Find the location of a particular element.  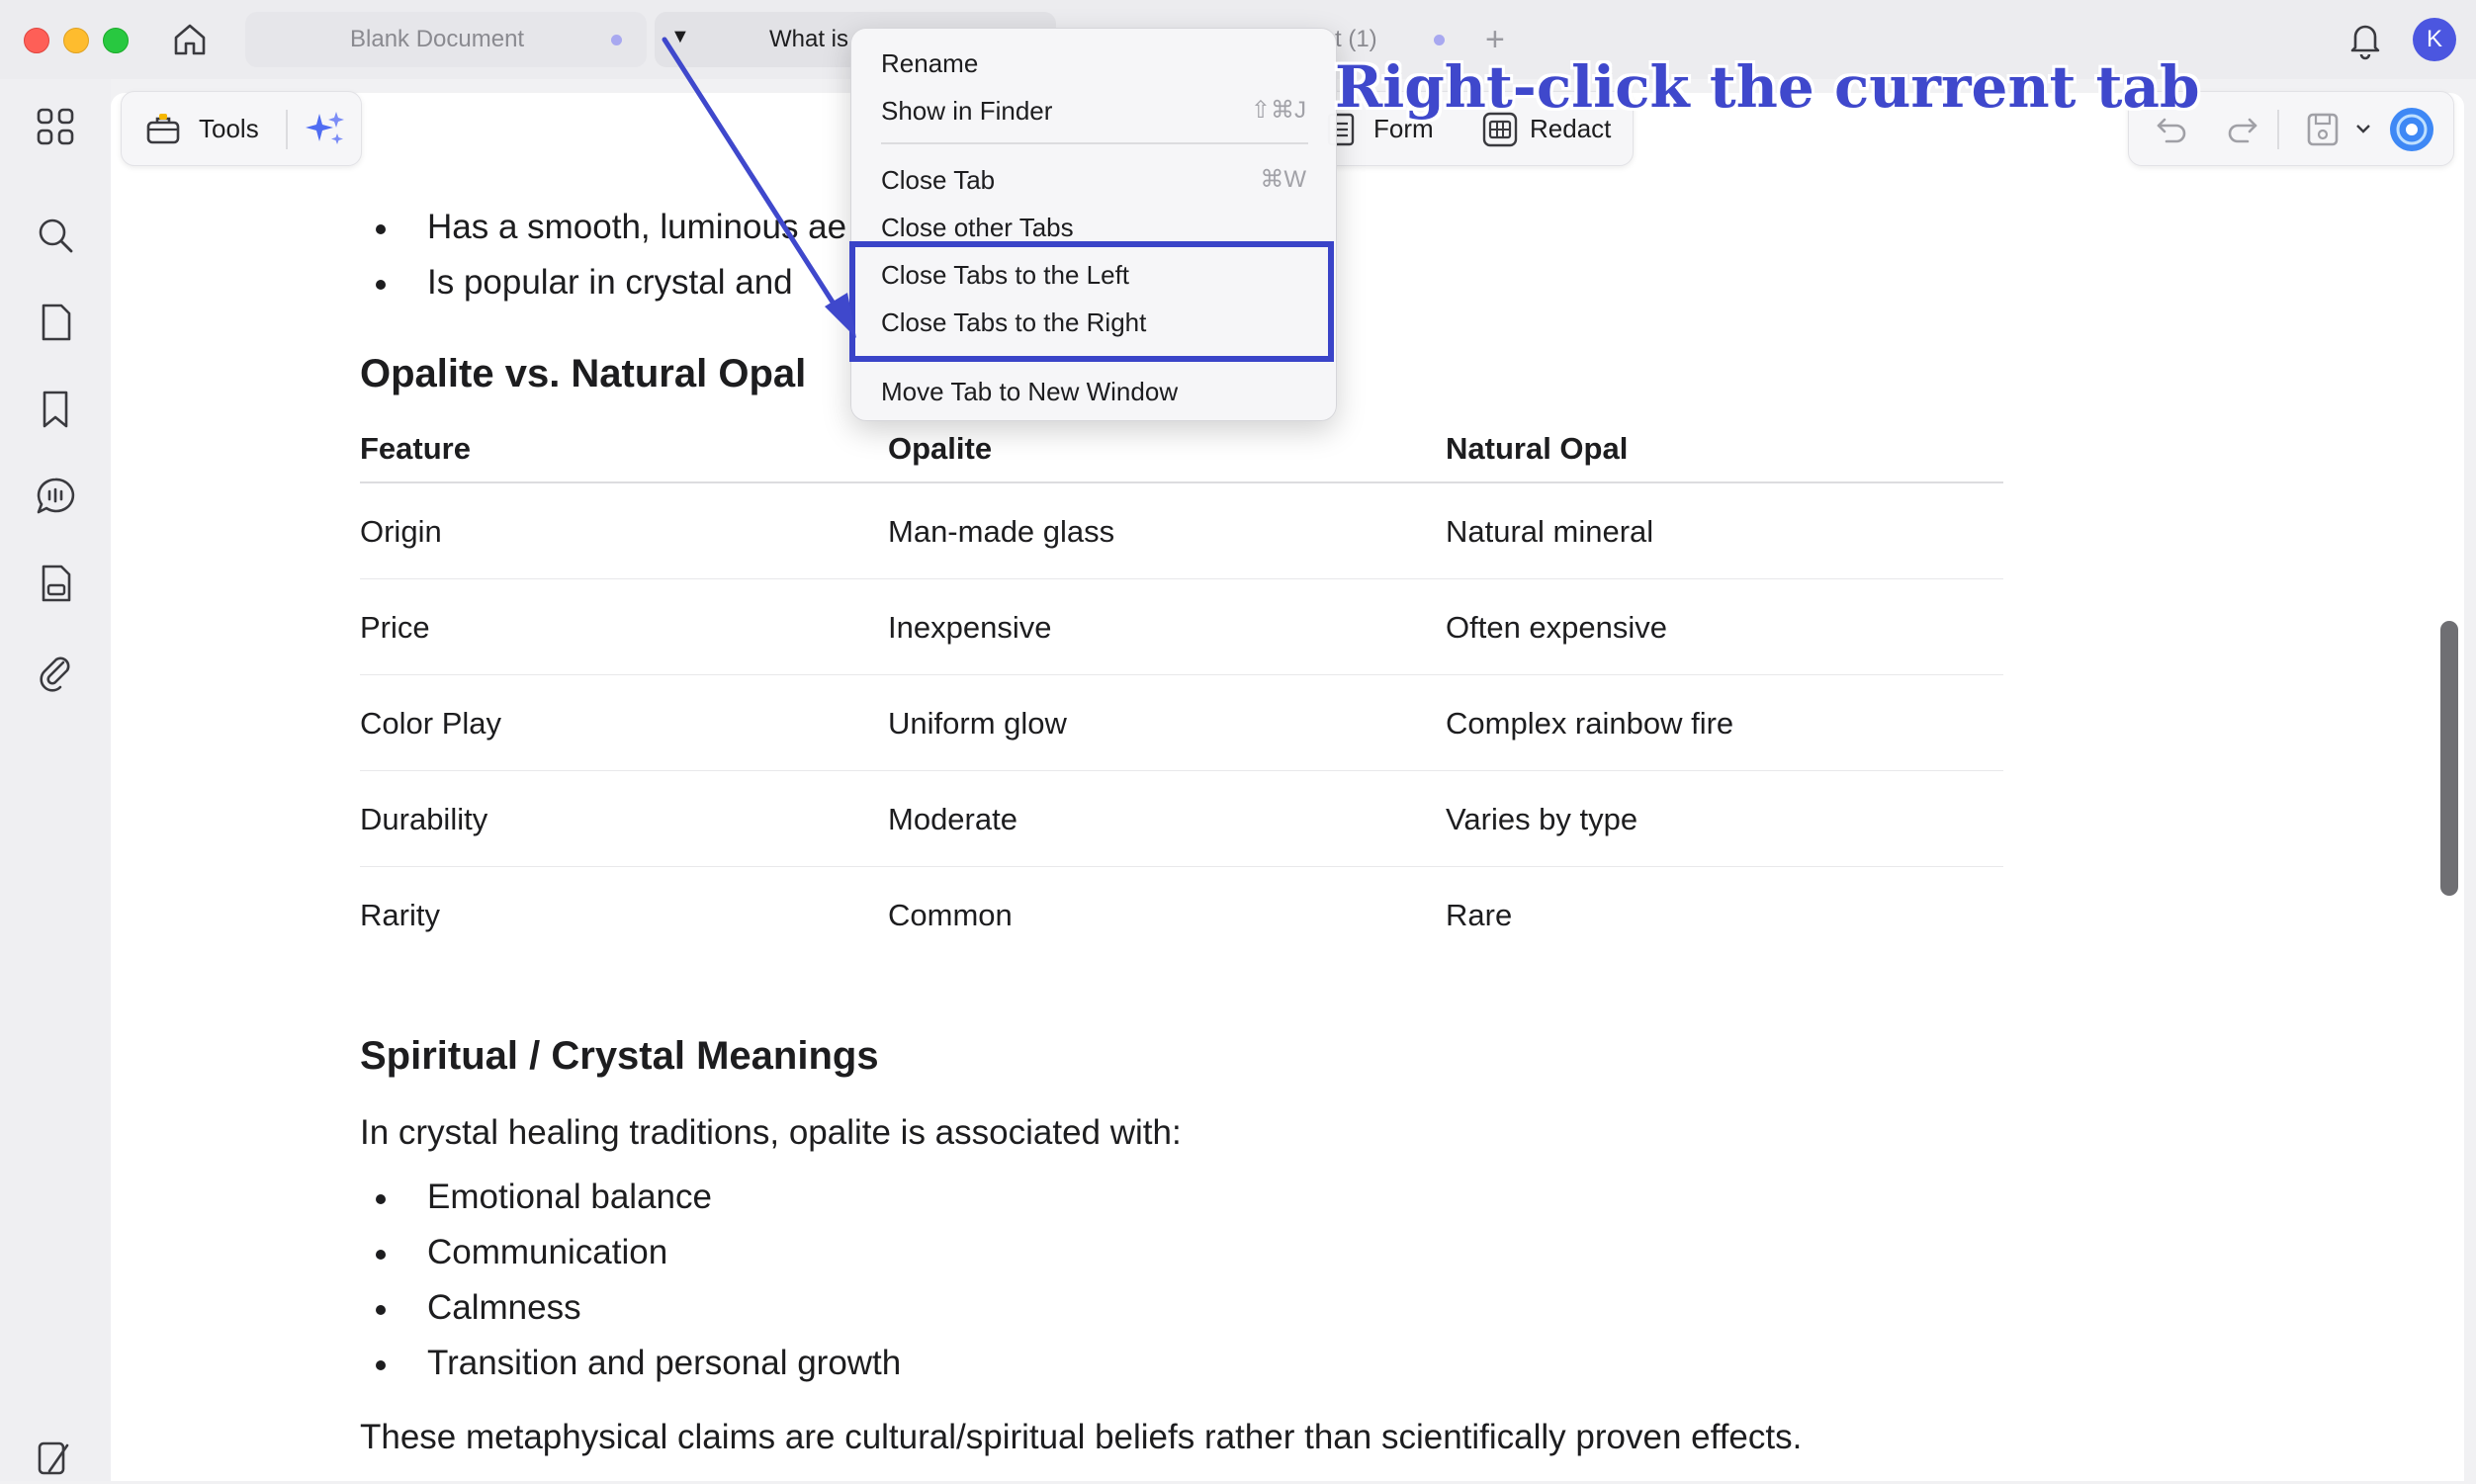

redo-icon is located at coordinates (2241, 129).